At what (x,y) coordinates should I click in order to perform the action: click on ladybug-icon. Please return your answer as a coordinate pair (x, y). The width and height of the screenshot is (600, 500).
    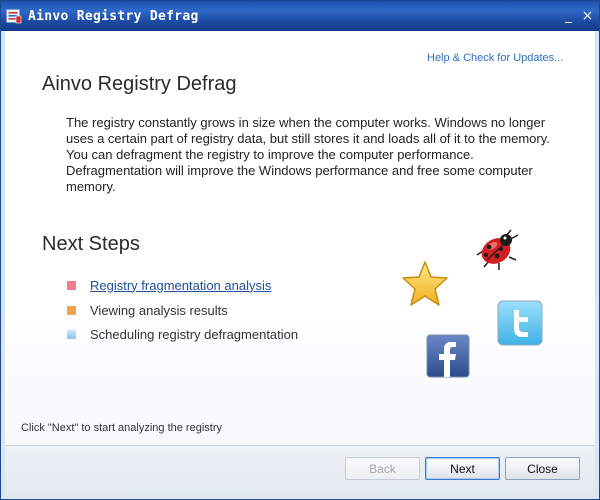
    Looking at the image, I should click on (497, 249).